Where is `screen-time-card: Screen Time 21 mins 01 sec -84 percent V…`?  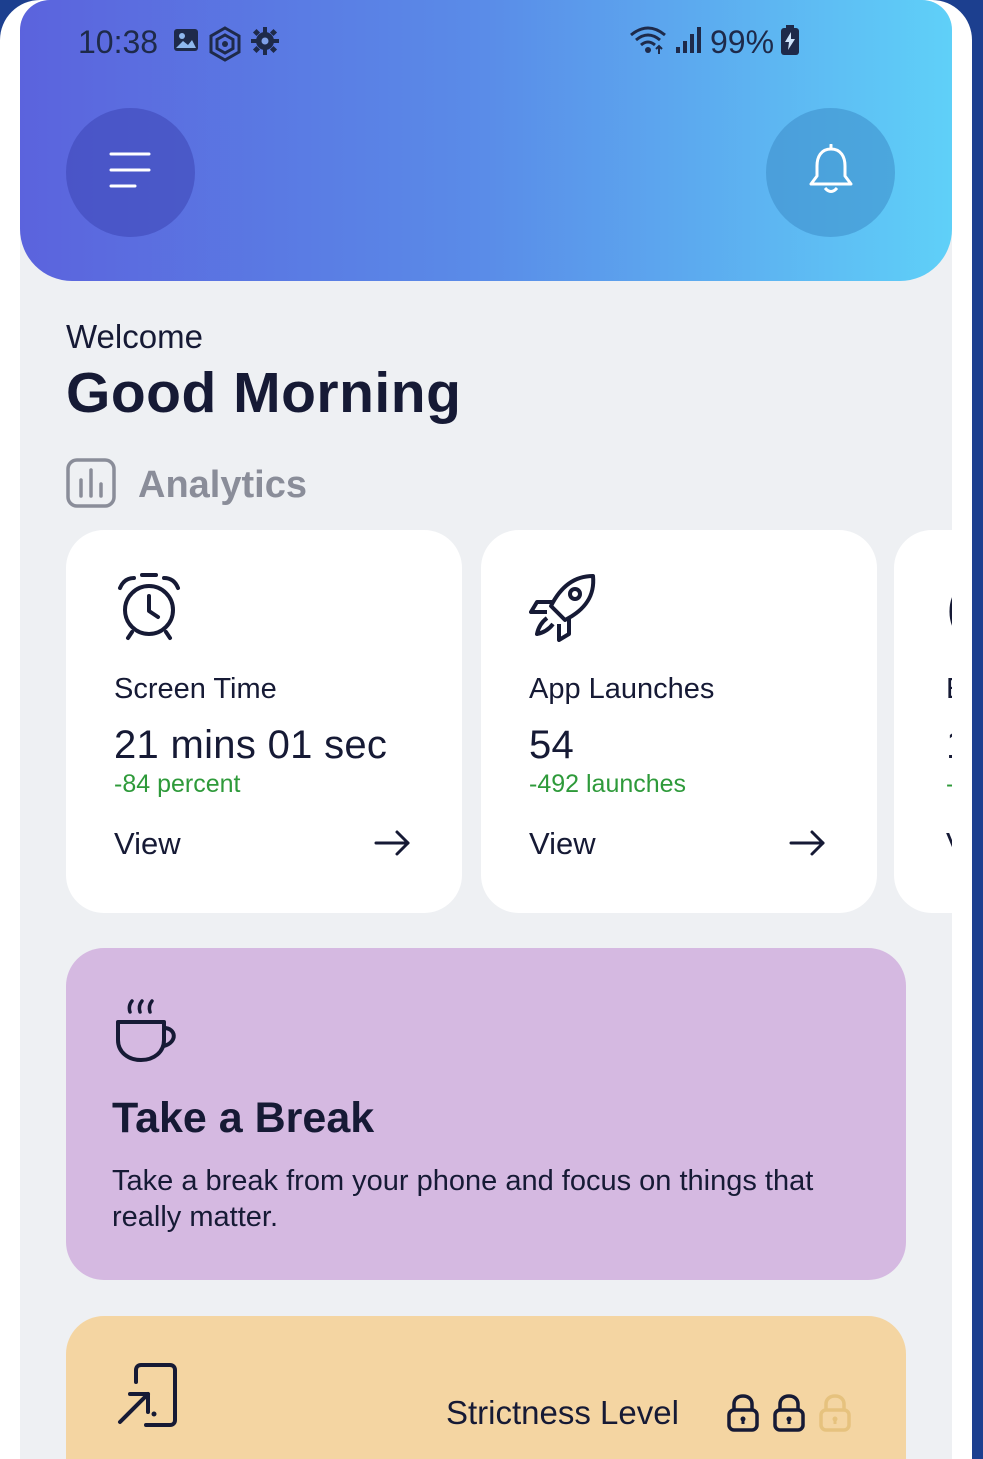 screen-time-card: Screen Time 21 mins 01 sec -84 percent V… is located at coordinates (264, 721).